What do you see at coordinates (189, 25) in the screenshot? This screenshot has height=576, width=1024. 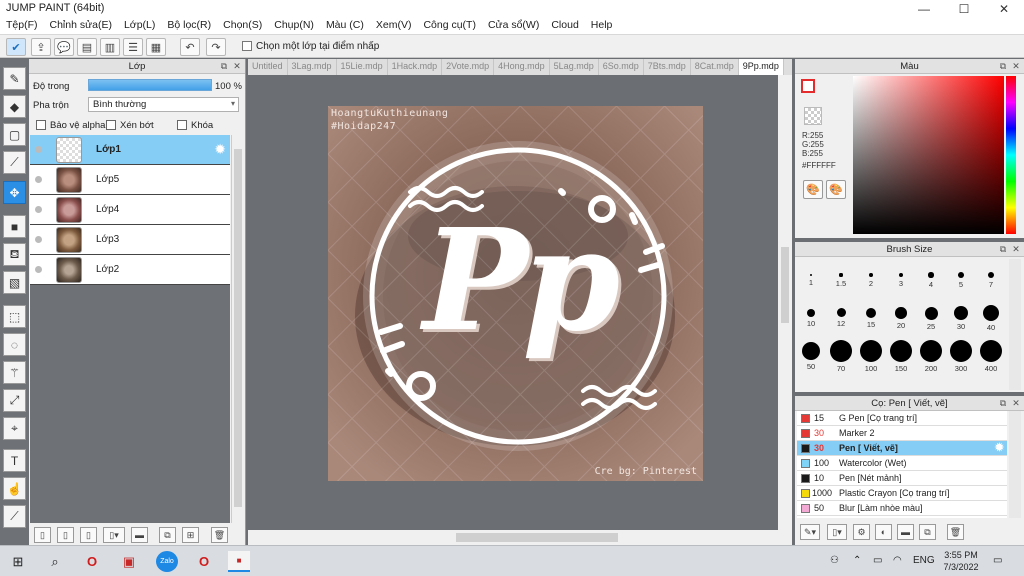 I see `menu-filter: Bộ lọc(R)` at bounding box center [189, 25].